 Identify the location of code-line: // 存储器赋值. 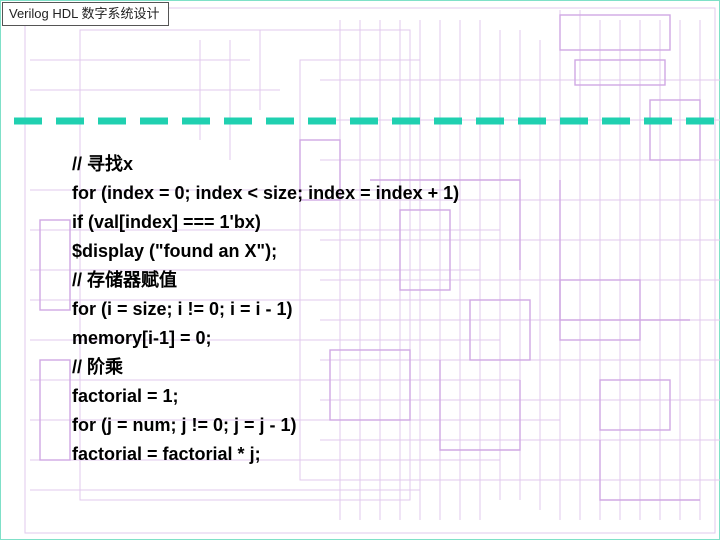
(125, 280).